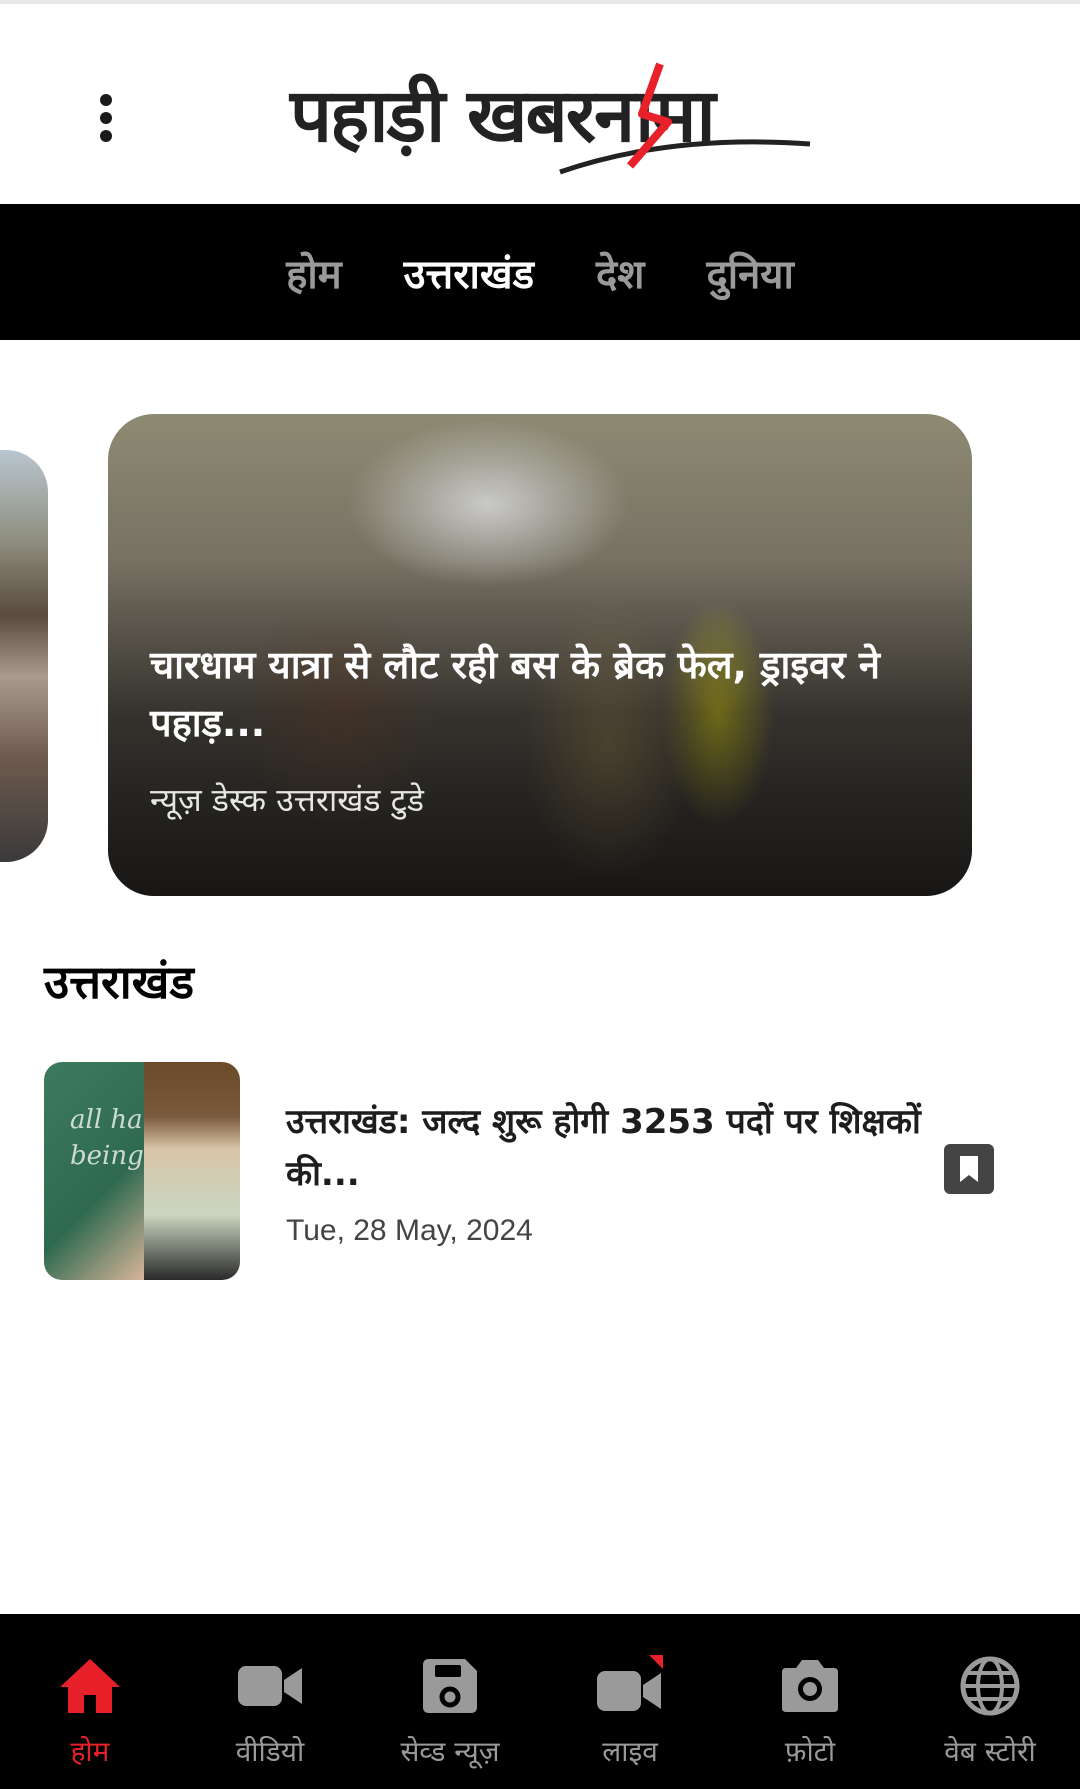  What do you see at coordinates (469, 272) in the screenshot?
I see `nav-item-uttarakhand: उत्तराखंड` at bounding box center [469, 272].